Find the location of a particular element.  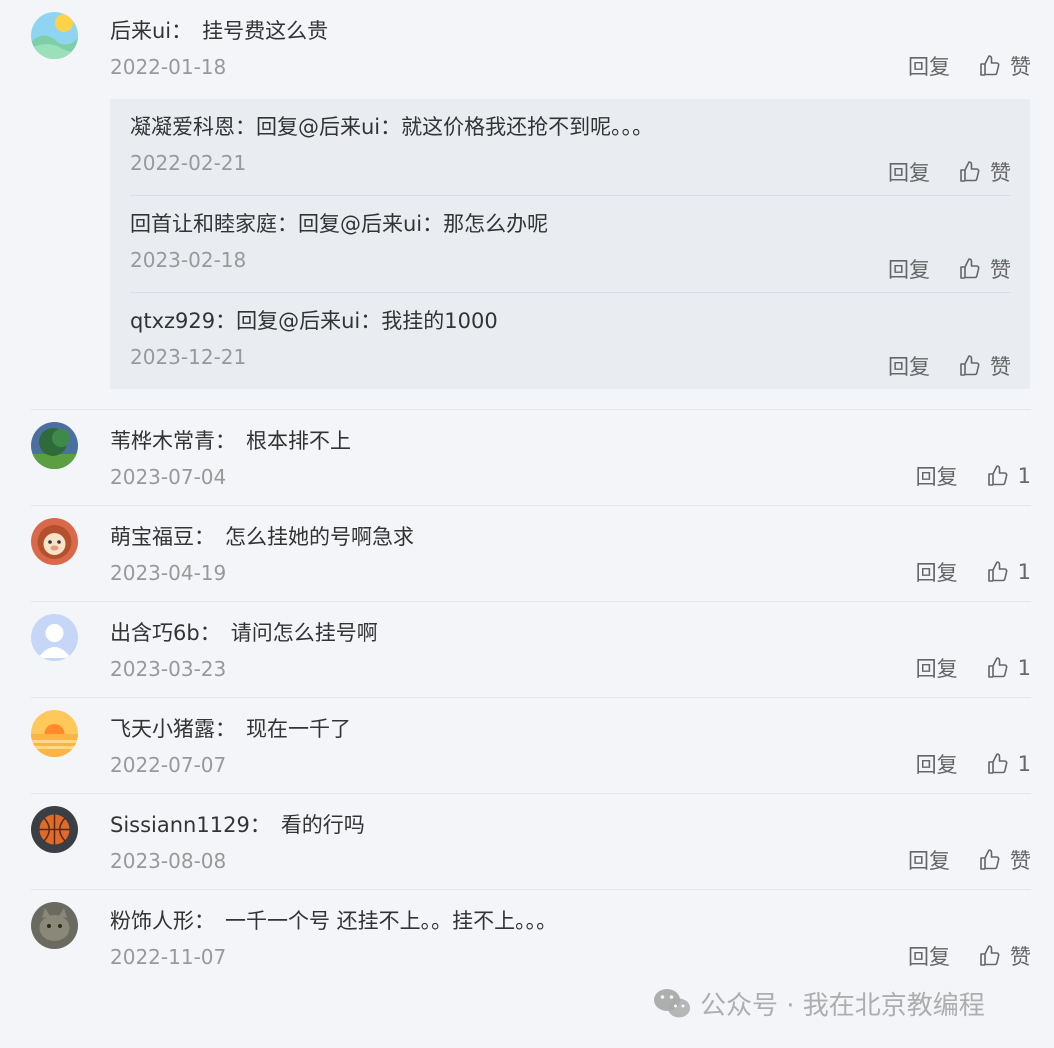

comment-content: 怎么挂她的号啊急求 is located at coordinates (319, 537).